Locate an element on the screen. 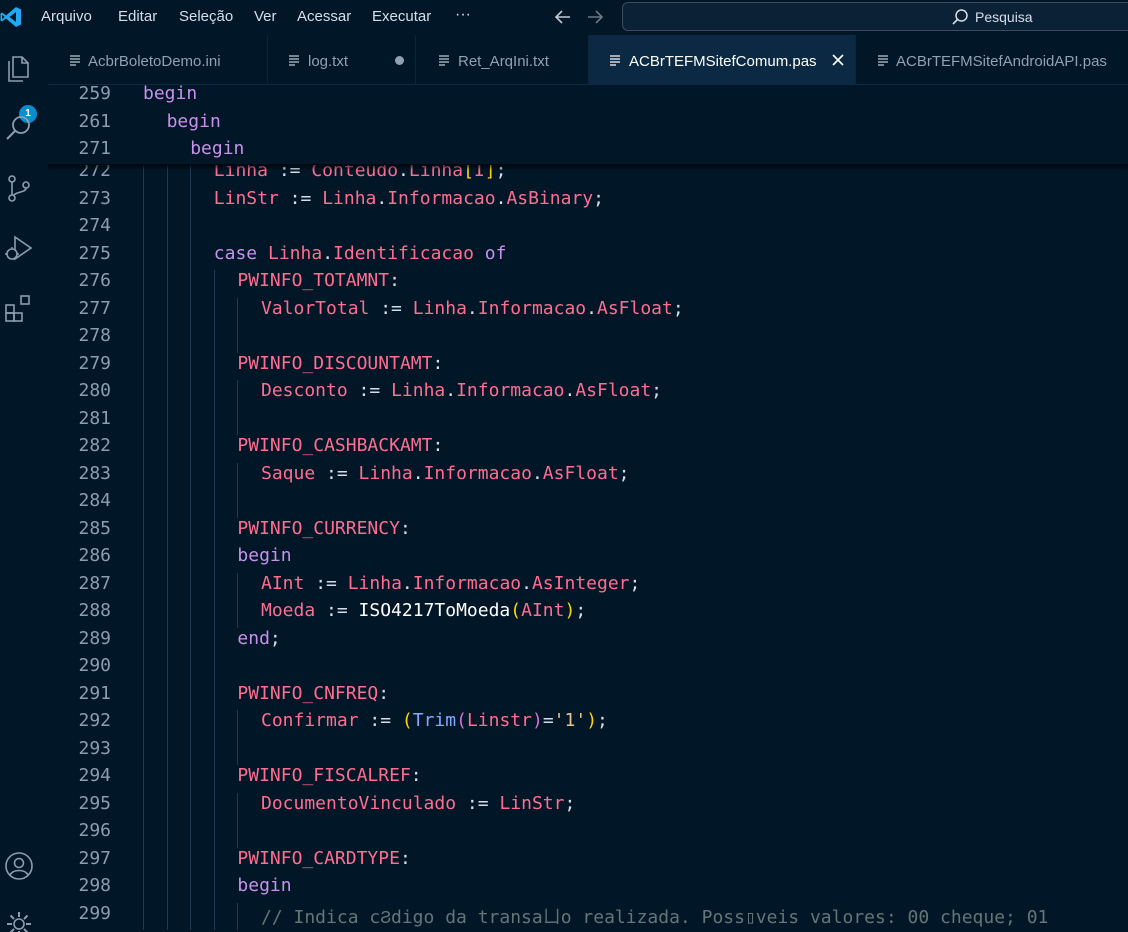 The width and height of the screenshot is (1128, 932). code-text: ValorTotal := Linha.Informacao.AsFloat; is located at coordinates (472, 308).